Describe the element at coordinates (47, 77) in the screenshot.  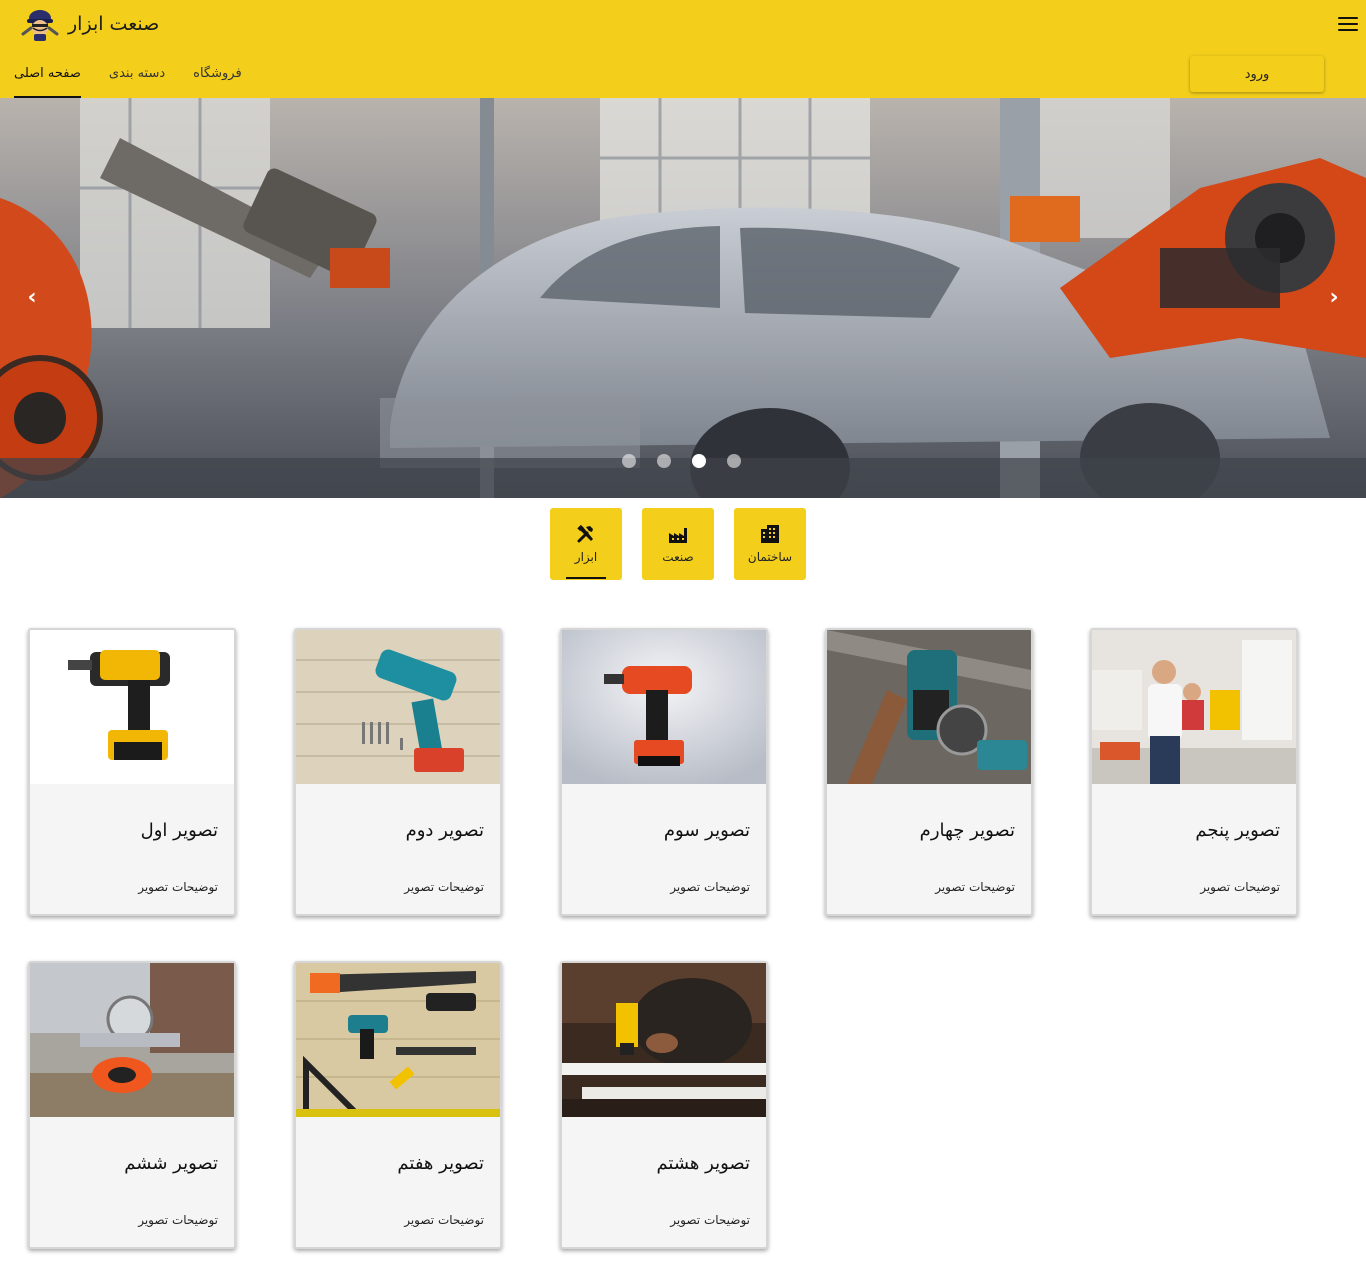
I see `nav-home: صفحه اصلی` at that location.